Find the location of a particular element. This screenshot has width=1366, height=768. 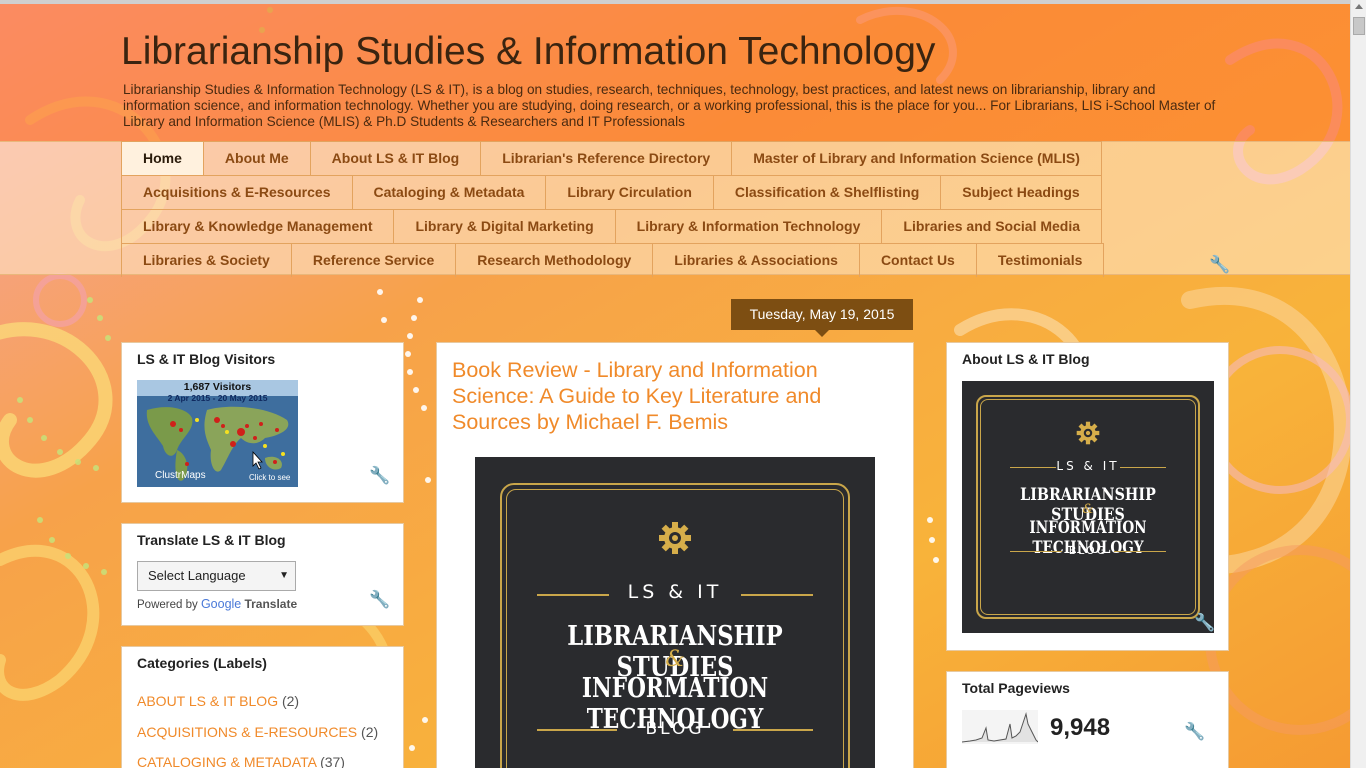

visitor-date-range: 2 Apr 2015 - 20 May 2015 is located at coordinates (217, 398).